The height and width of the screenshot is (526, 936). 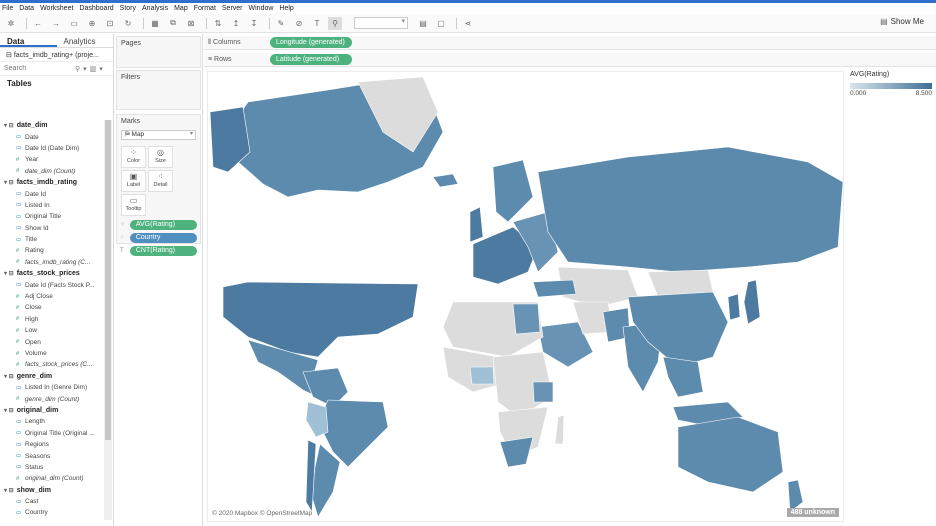 I want to click on table-group: ▾ ⊟ original_dim, so click(x=52, y=410).